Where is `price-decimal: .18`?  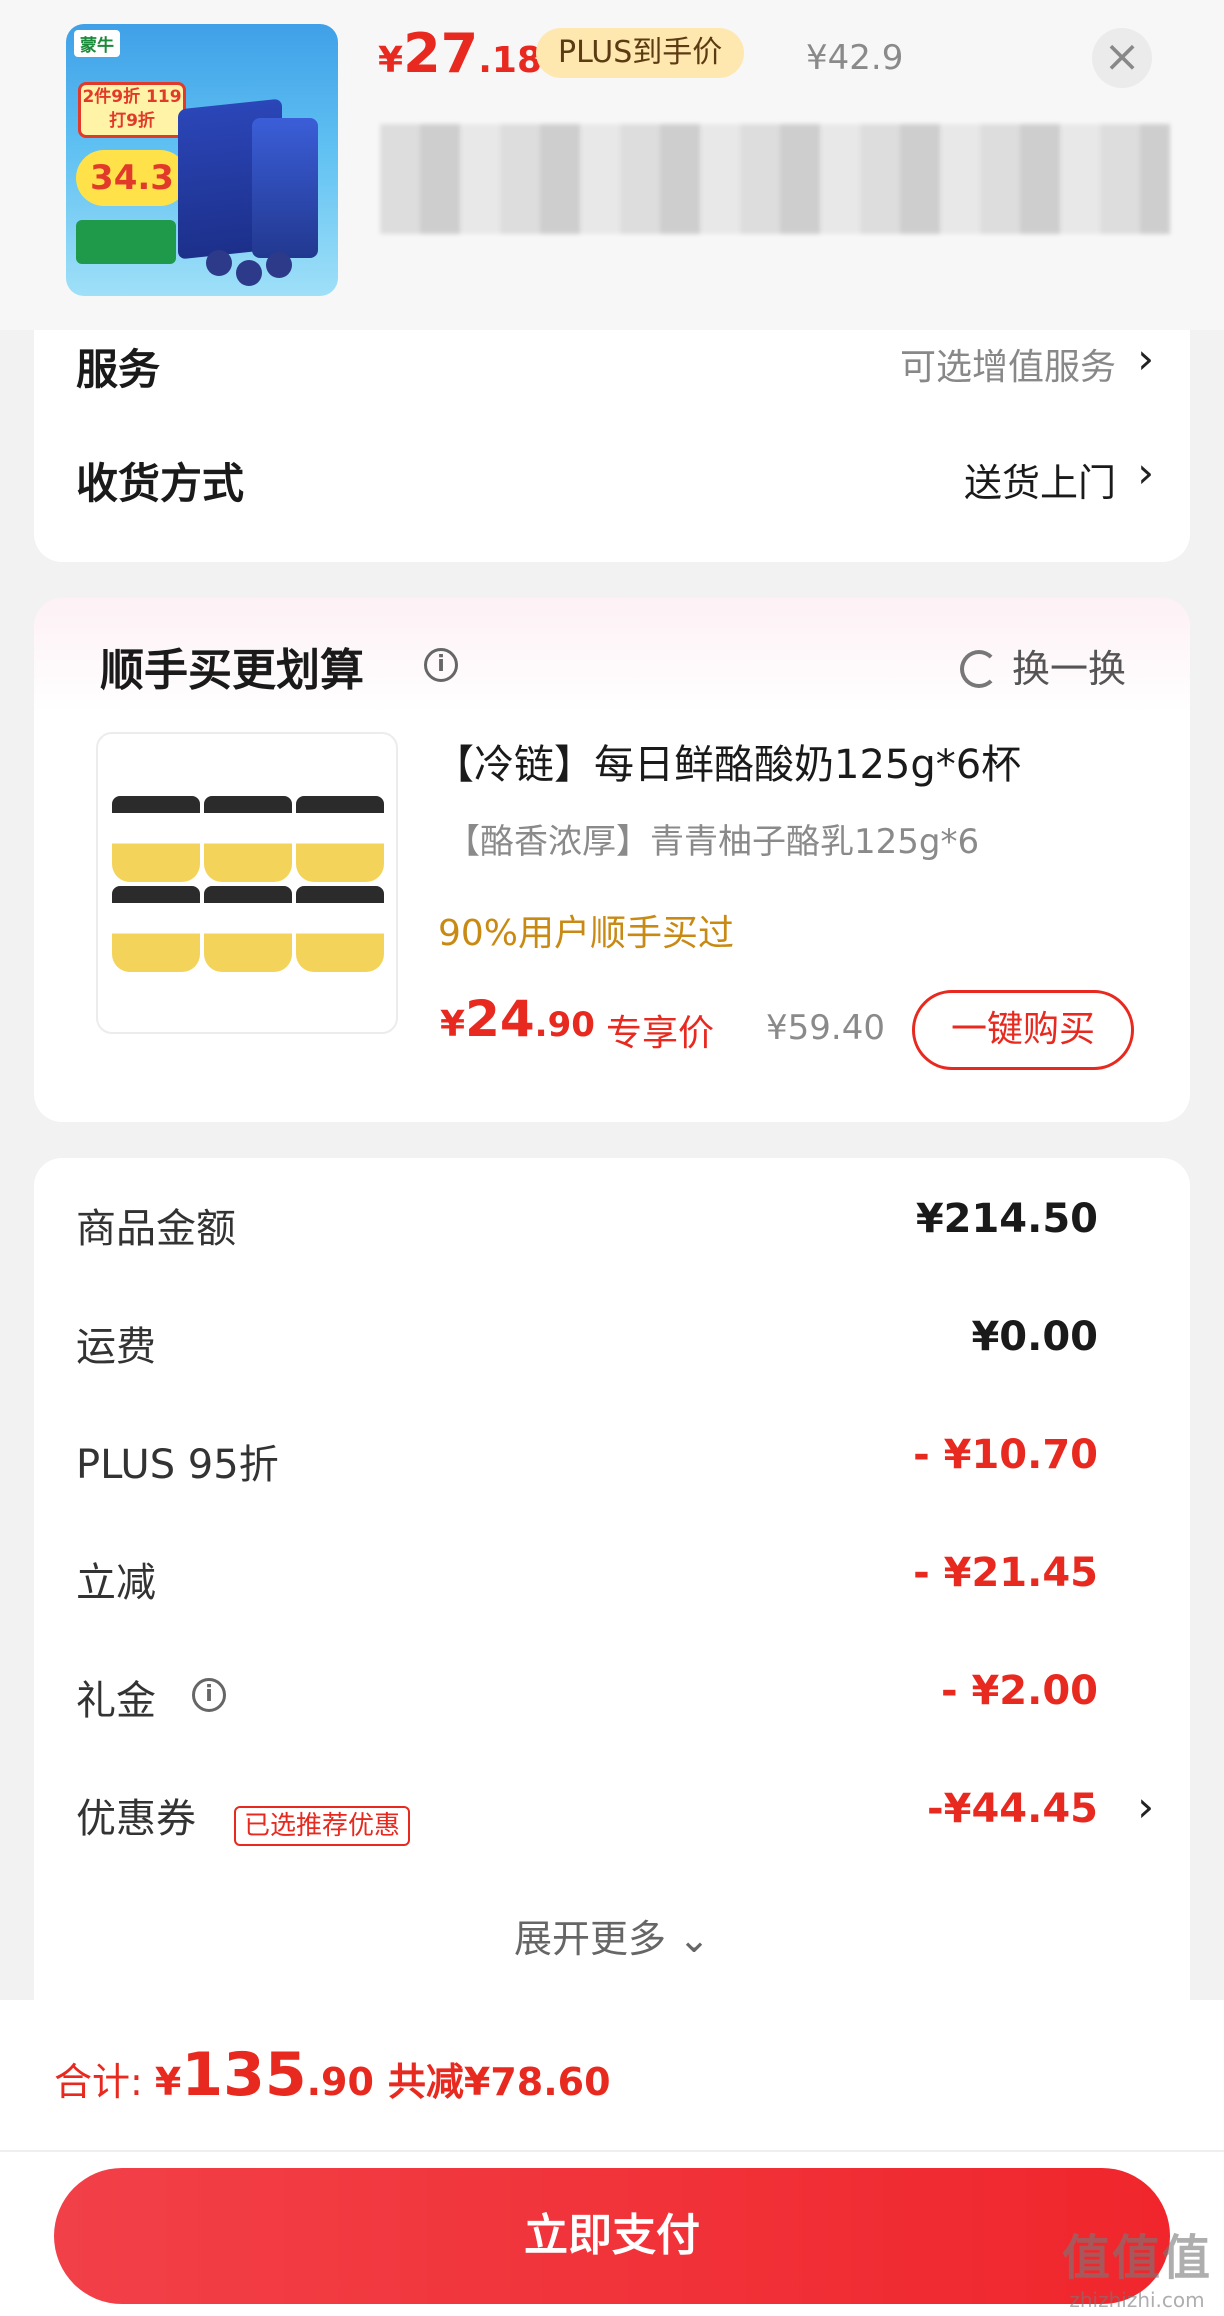 price-decimal: .18 is located at coordinates (510, 60).